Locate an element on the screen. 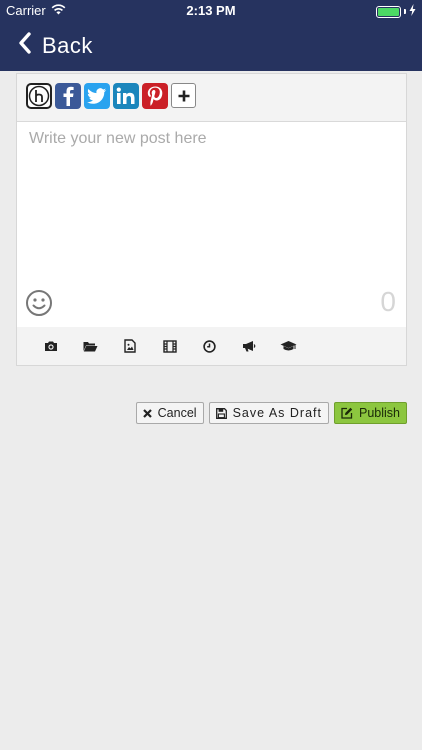 This screenshot has height=750, width=422. chevron-left-icon is located at coordinates (25, 45).